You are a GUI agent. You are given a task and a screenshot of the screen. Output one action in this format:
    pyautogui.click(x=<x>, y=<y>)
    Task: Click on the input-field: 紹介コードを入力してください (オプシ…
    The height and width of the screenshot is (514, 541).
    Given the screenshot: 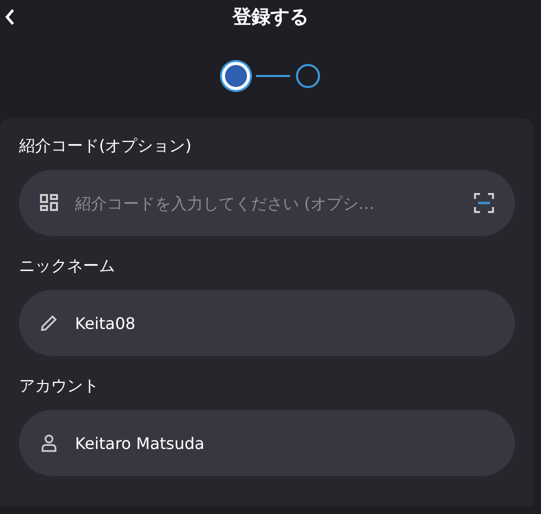 What is the action you would take?
    pyautogui.click(x=266, y=203)
    